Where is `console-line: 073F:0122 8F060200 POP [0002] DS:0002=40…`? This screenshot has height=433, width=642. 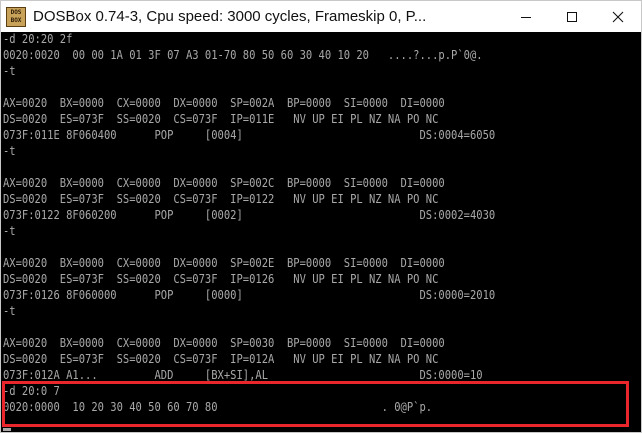
console-line: 073F:0122 8F060200 POP [0002] DS:0002=40… is located at coordinates (249, 215).